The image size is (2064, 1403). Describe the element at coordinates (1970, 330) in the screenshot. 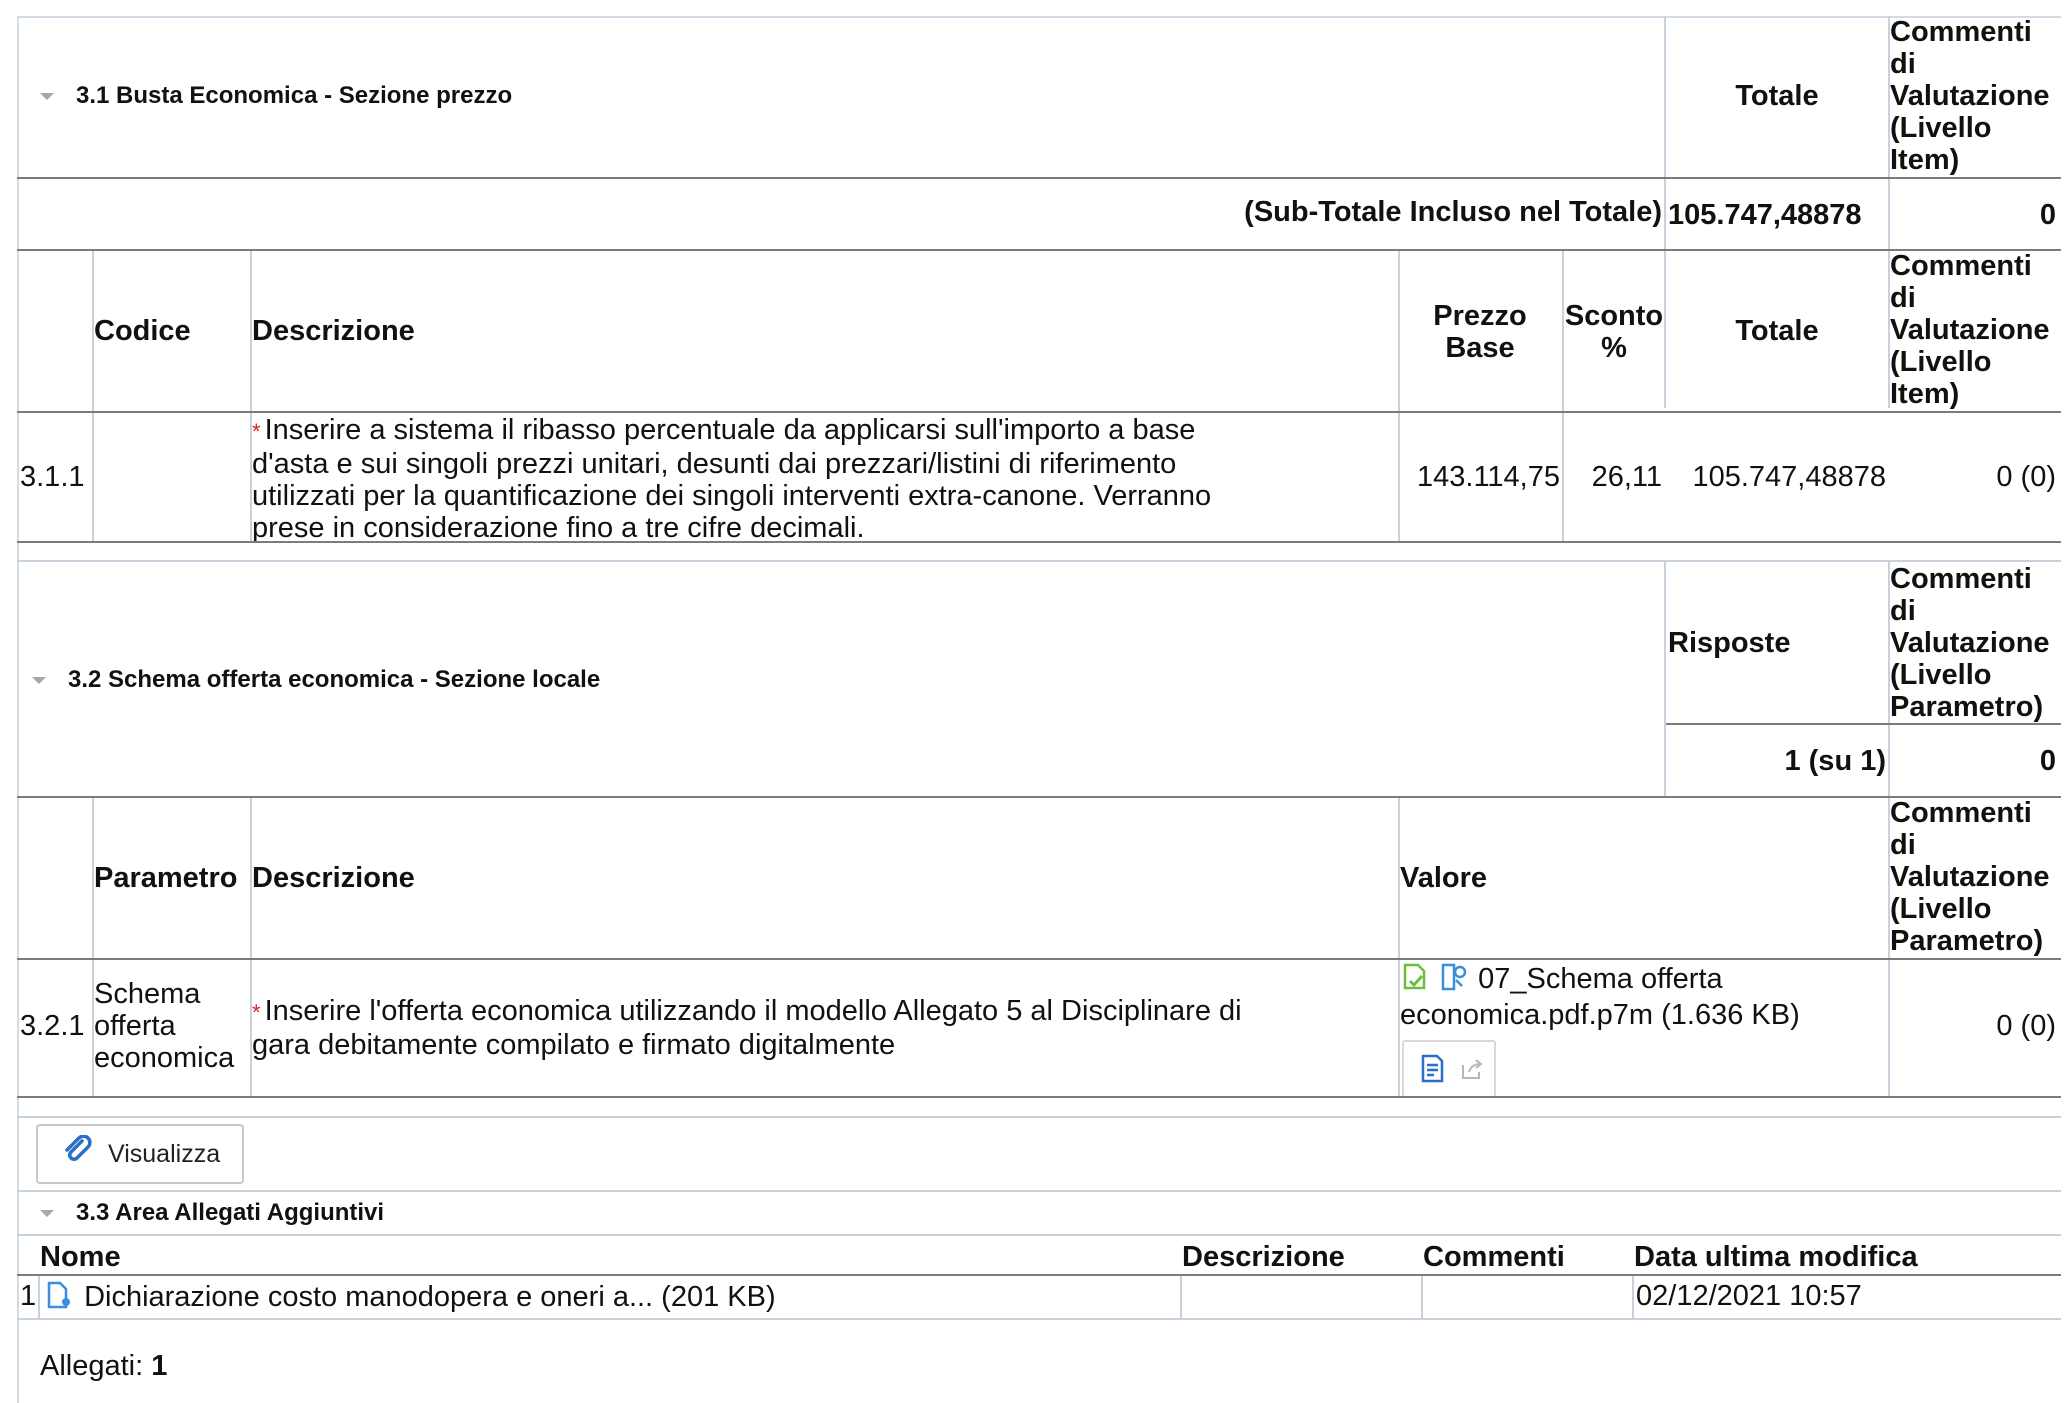

I see `col-comments-31: Commenti di Valutazione (Livello Item)` at that location.